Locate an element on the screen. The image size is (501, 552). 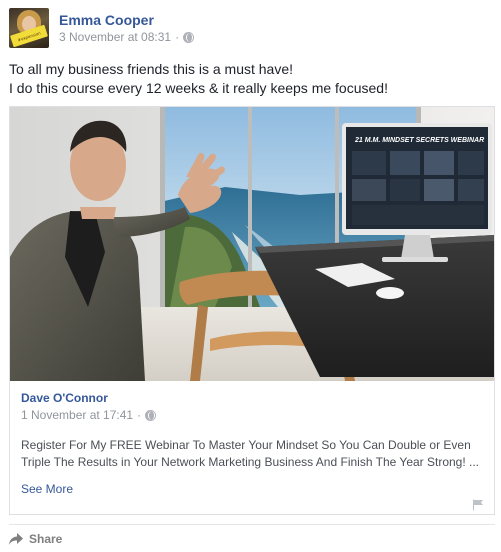
avatar: #expansion is located at coordinates (29, 28).